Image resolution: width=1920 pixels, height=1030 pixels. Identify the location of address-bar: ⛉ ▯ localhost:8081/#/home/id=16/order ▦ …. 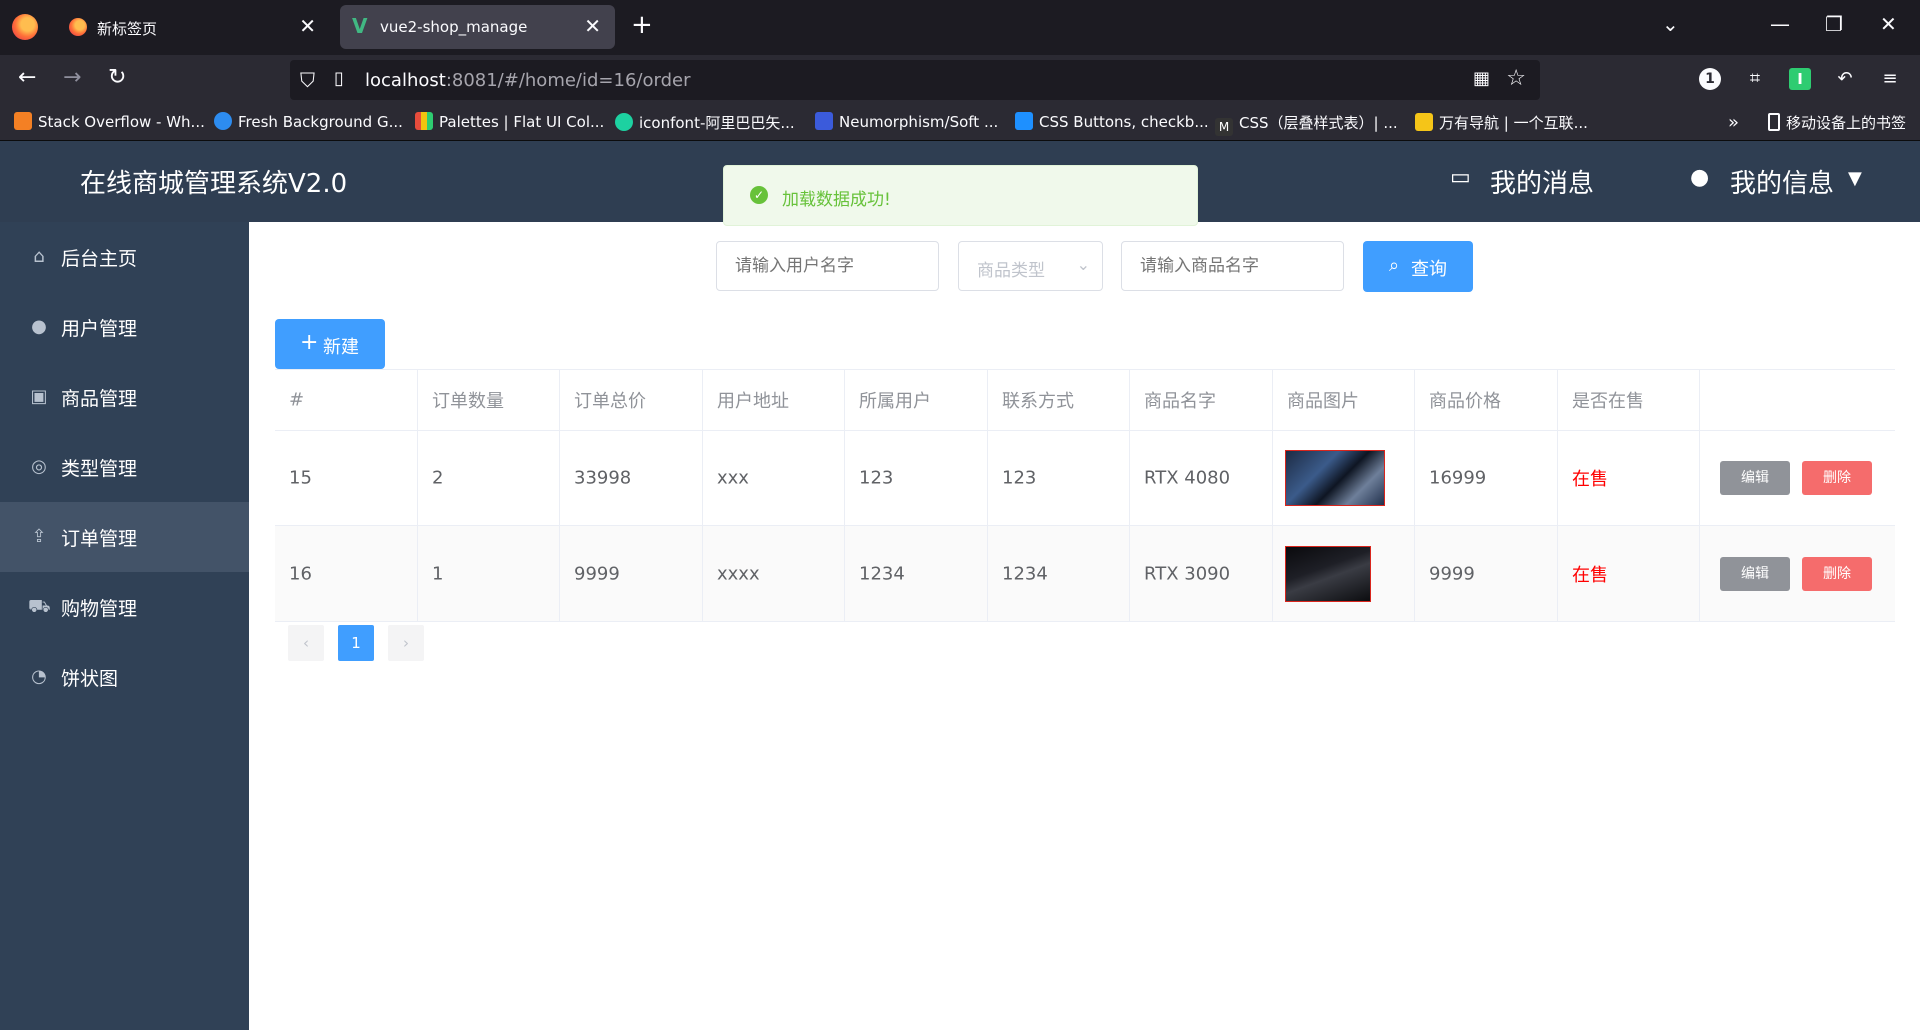
(915, 80).